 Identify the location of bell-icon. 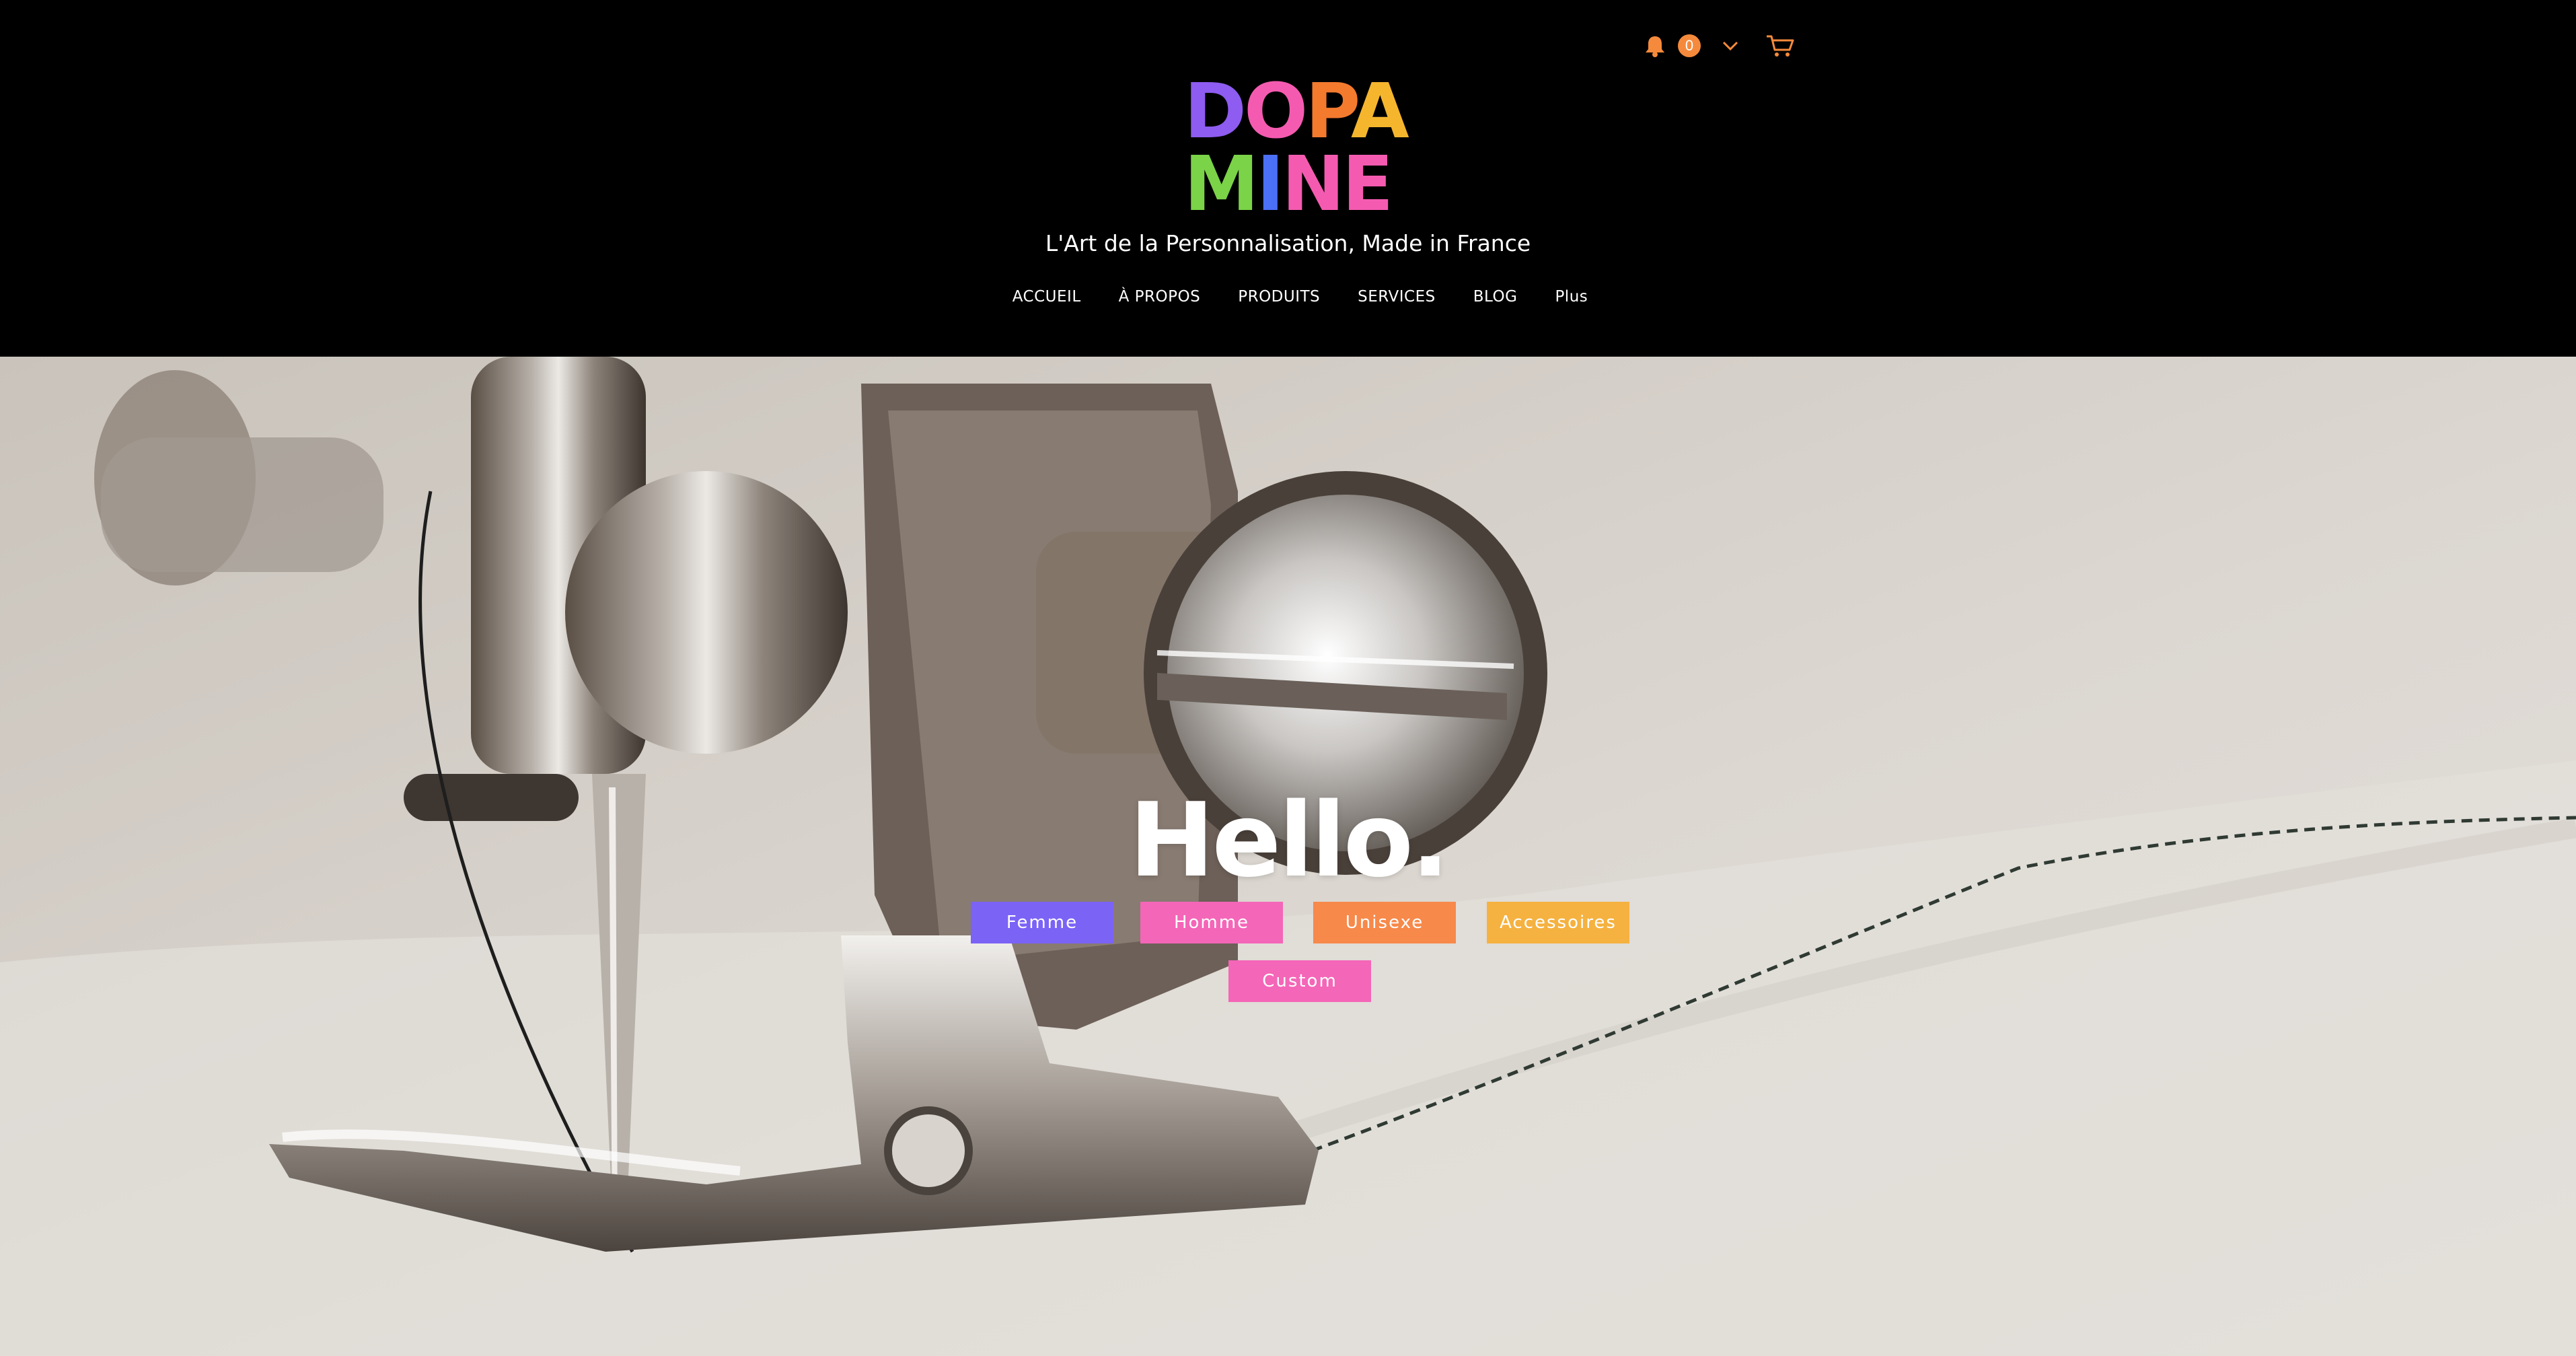
(1655, 46).